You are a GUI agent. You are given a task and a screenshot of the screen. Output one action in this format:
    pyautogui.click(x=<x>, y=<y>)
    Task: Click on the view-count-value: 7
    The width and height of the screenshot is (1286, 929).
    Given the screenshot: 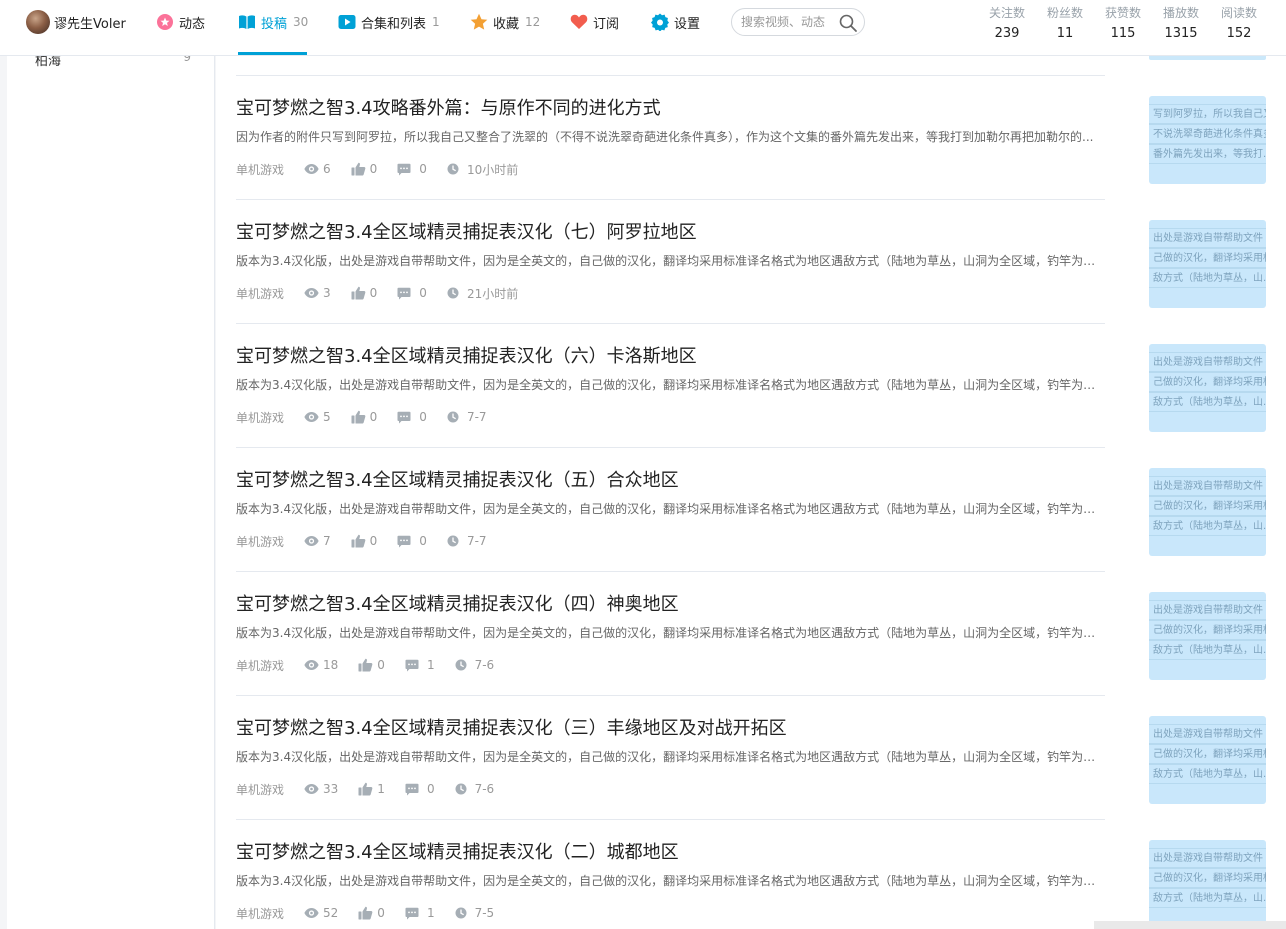 What is the action you would take?
    pyautogui.click(x=327, y=541)
    